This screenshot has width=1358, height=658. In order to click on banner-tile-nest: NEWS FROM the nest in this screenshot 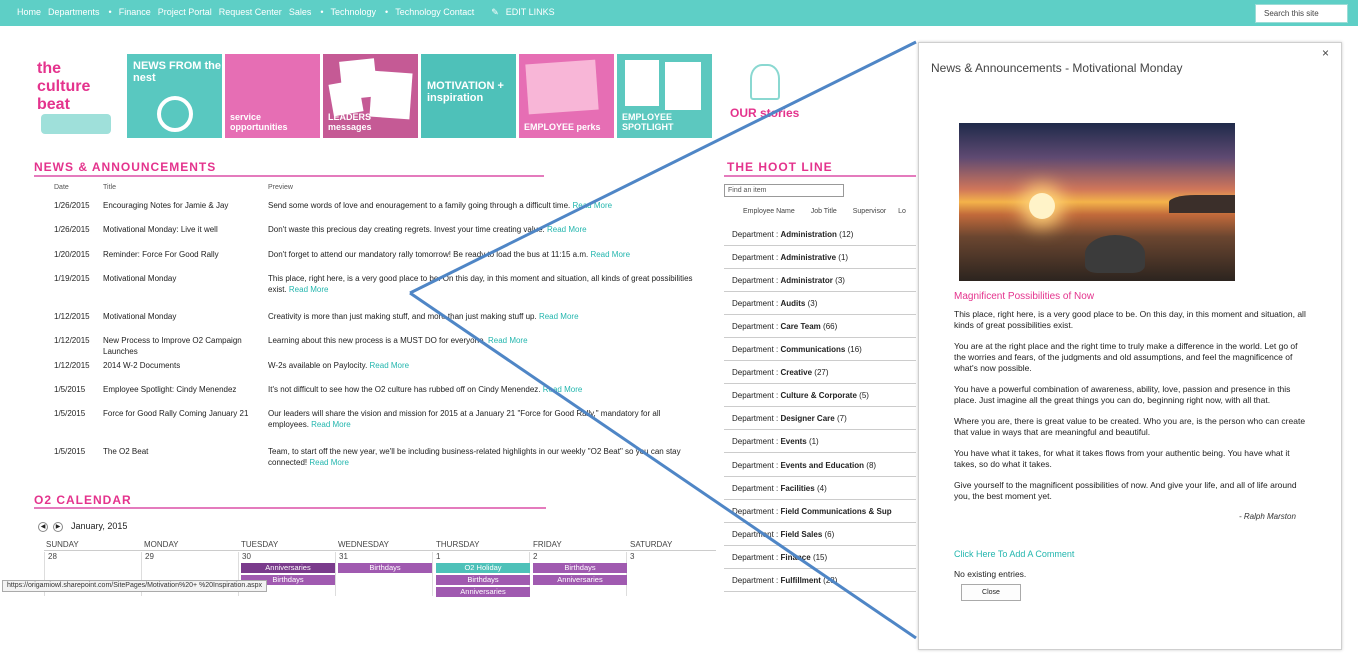, I will do `click(174, 96)`.